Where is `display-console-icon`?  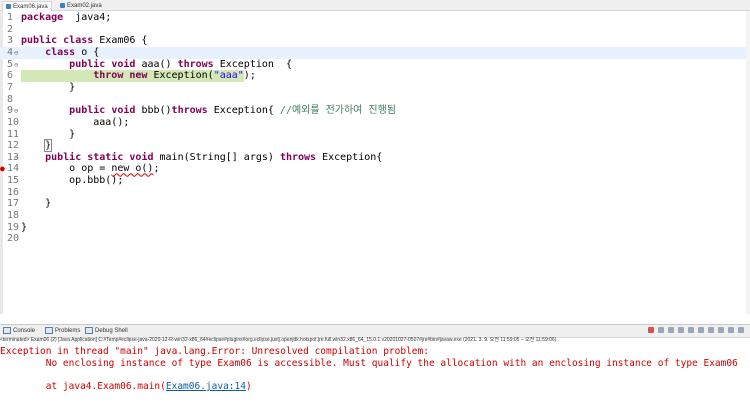
display-console-icon is located at coordinates (711, 330).